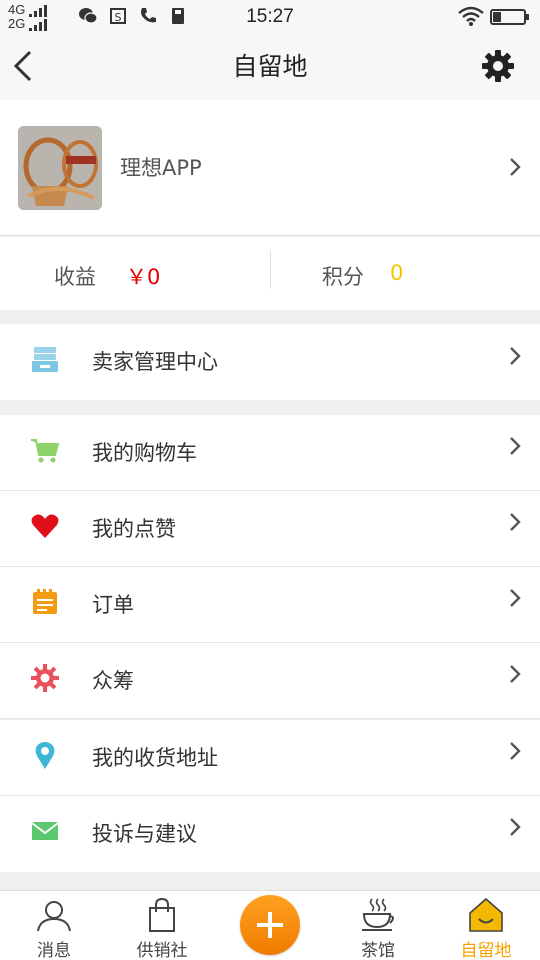 This screenshot has height=960, width=540. Describe the element at coordinates (134, 529) in the screenshot. I see `menu-item-label: 我的点赞` at that location.